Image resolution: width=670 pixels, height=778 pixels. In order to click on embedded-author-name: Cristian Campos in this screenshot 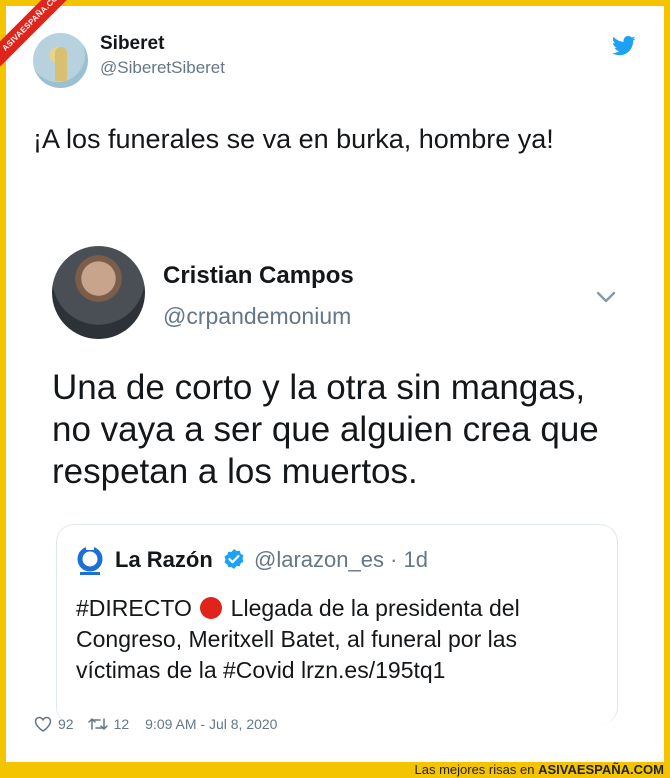, I will do `click(258, 275)`.